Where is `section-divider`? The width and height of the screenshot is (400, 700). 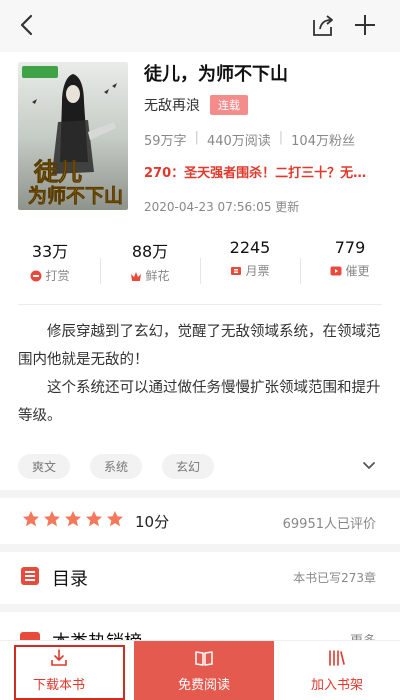 section-divider is located at coordinates (200, 304).